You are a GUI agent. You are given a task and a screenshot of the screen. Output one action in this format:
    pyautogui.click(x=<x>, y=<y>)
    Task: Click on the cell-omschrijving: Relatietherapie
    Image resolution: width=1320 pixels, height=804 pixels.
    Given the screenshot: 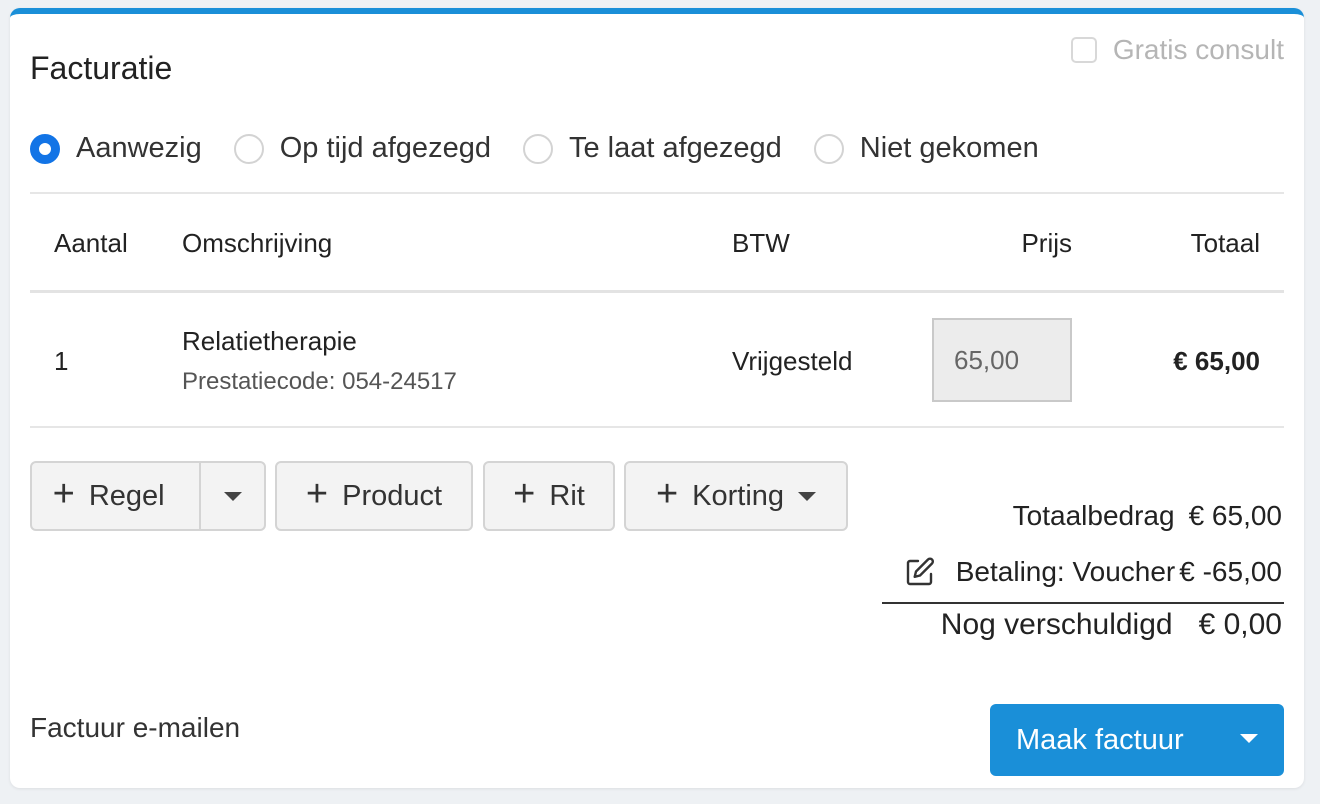 What is the action you would take?
    pyautogui.click(x=269, y=341)
    